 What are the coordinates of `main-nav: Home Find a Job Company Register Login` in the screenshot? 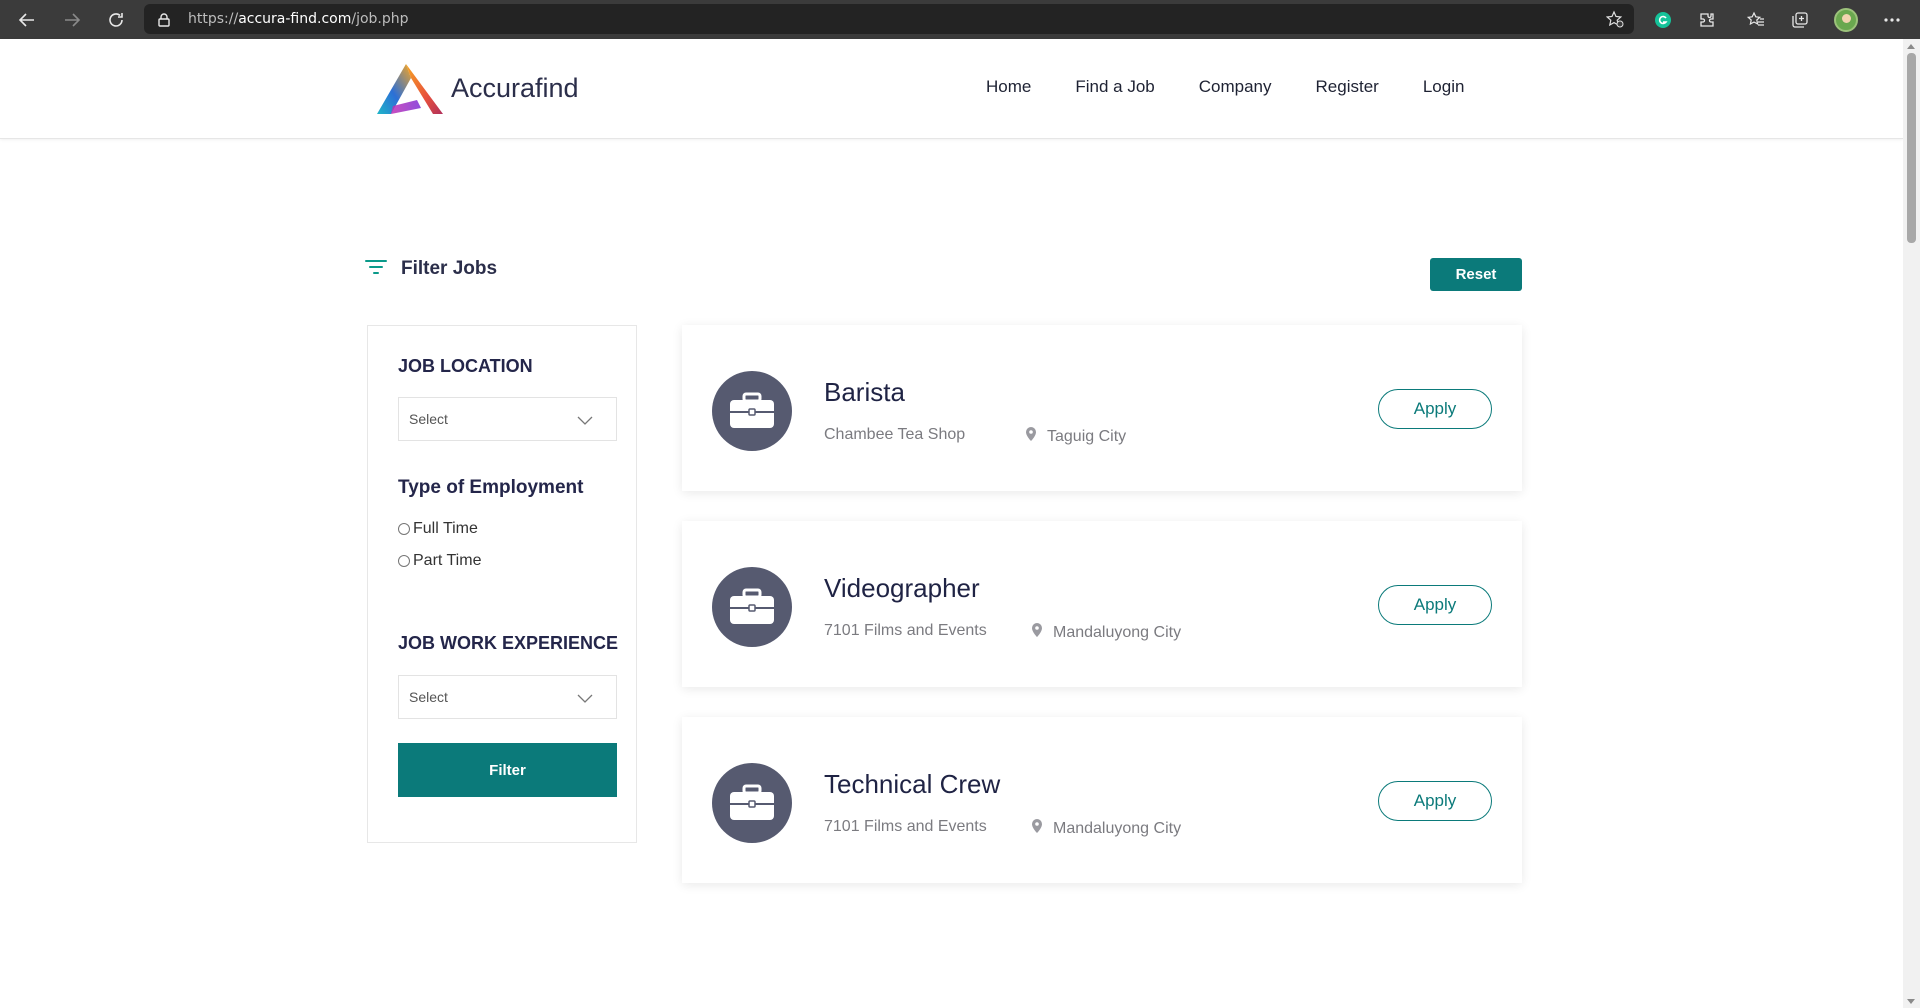 It's located at (1225, 87).